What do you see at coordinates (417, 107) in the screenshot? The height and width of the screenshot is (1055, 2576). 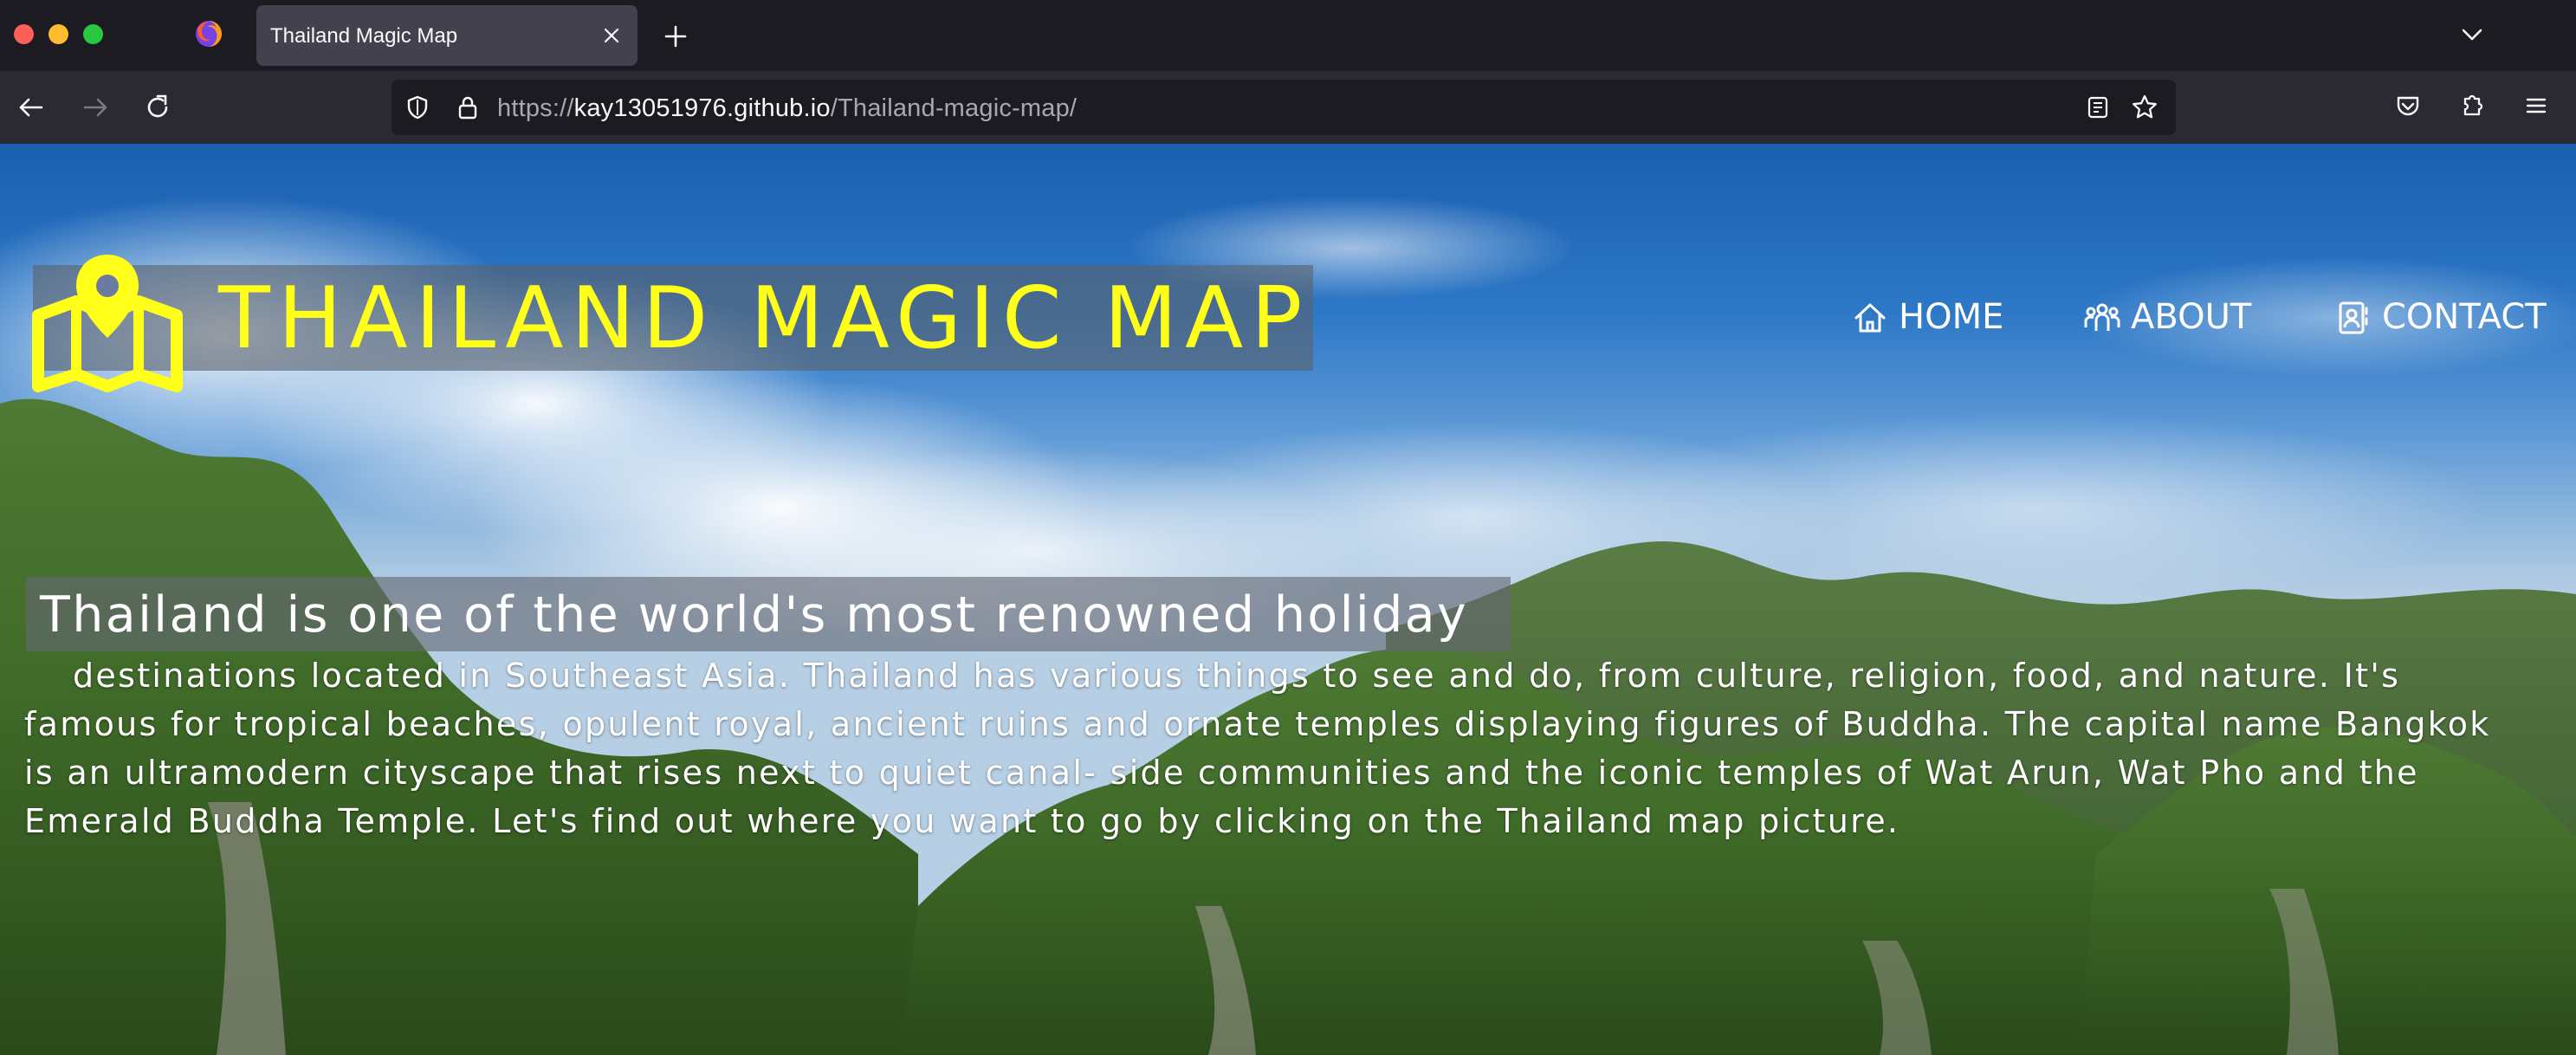 I see `tracking-protection-shield-icon` at bounding box center [417, 107].